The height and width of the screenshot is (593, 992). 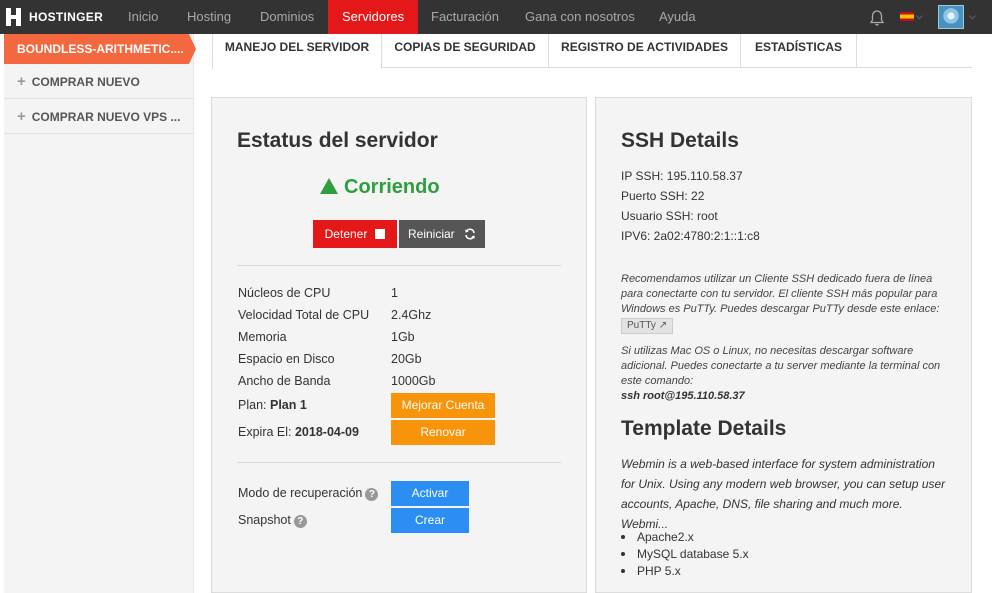 I want to click on sidebar-item-comprar-nuevo: + COMPRAR NUEVO, so click(x=99, y=82).